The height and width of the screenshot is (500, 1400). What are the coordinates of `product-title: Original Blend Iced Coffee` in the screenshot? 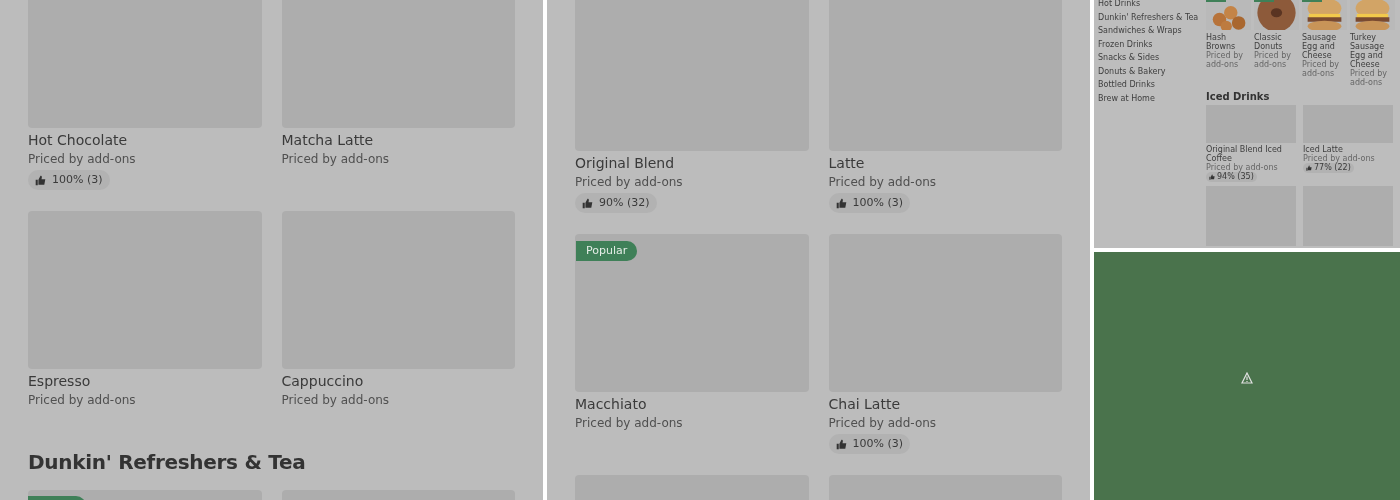 It's located at (1251, 154).